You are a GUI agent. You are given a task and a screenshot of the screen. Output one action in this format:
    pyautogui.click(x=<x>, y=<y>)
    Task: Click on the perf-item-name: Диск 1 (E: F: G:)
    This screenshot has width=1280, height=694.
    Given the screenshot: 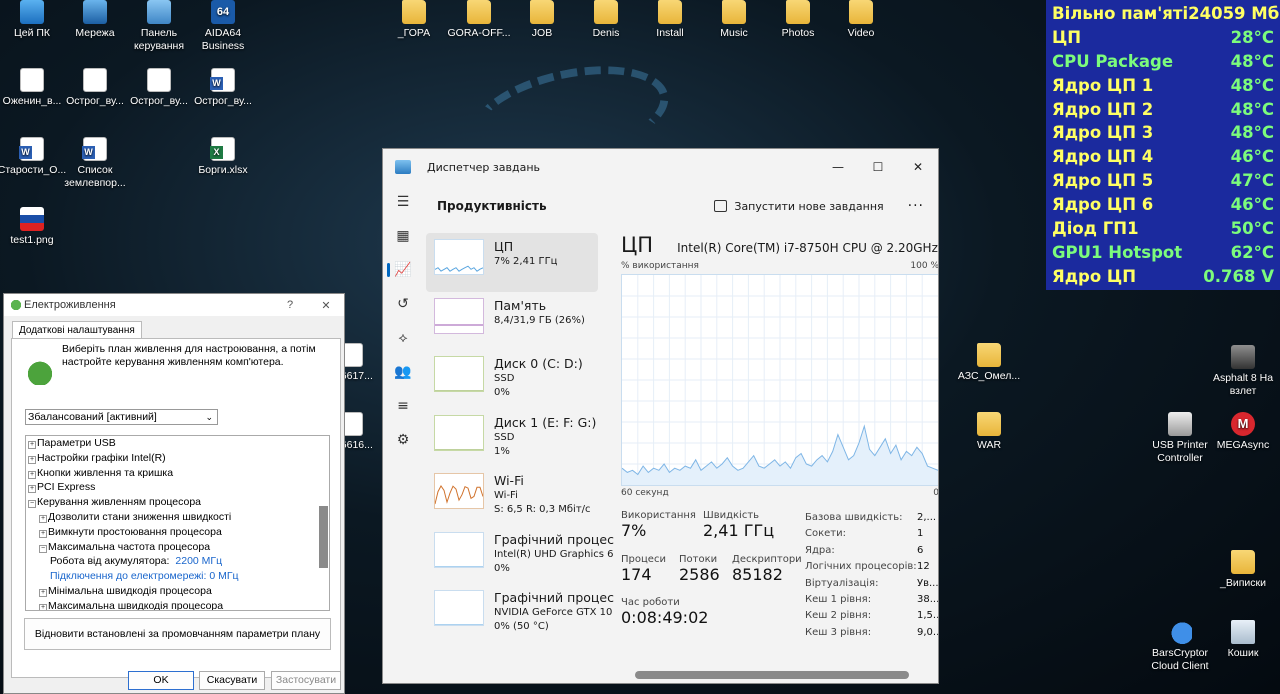 What is the action you would take?
    pyautogui.click(x=545, y=422)
    